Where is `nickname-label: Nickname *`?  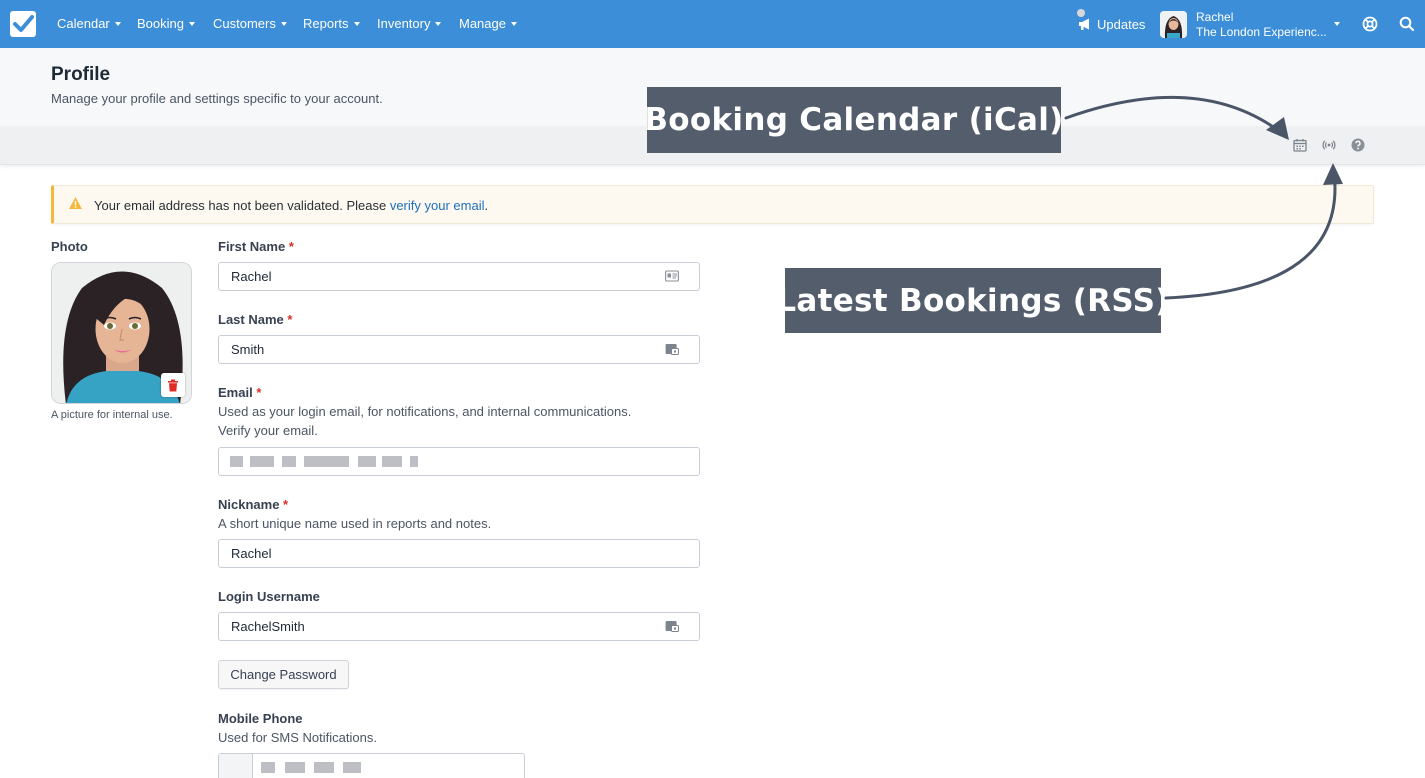
nickname-label: Nickname * is located at coordinates (253, 504).